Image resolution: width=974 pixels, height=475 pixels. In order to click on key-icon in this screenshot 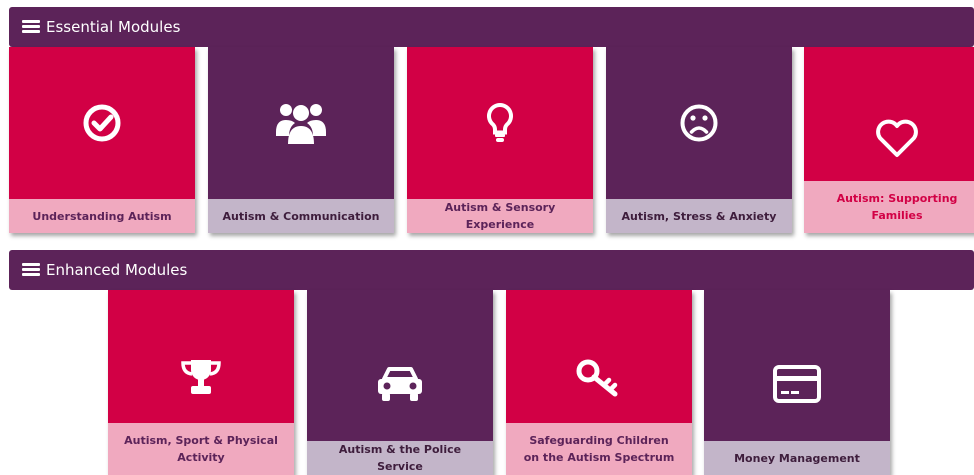, I will do `click(597, 377)`.